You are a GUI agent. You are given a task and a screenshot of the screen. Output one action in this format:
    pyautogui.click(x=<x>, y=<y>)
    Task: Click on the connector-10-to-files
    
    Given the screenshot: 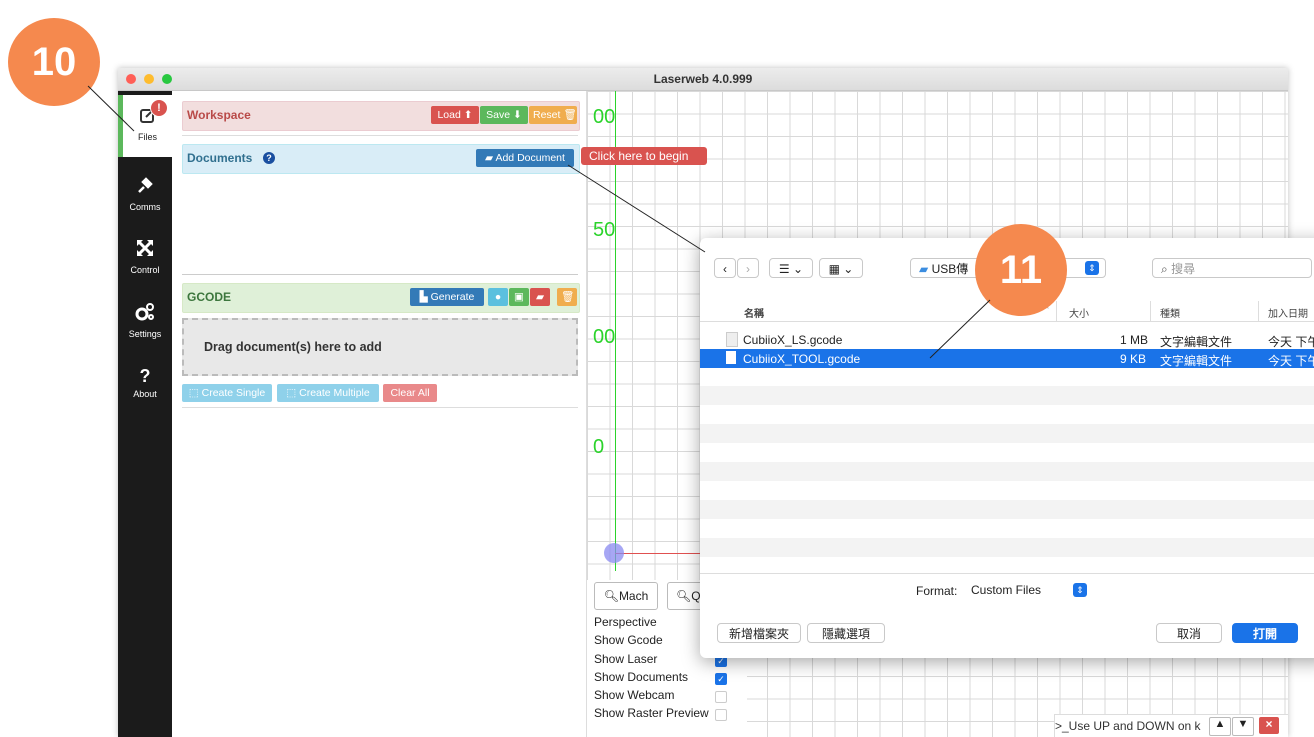 What is the action you would take?
    pyautogui.click(x=111, y=108)
    